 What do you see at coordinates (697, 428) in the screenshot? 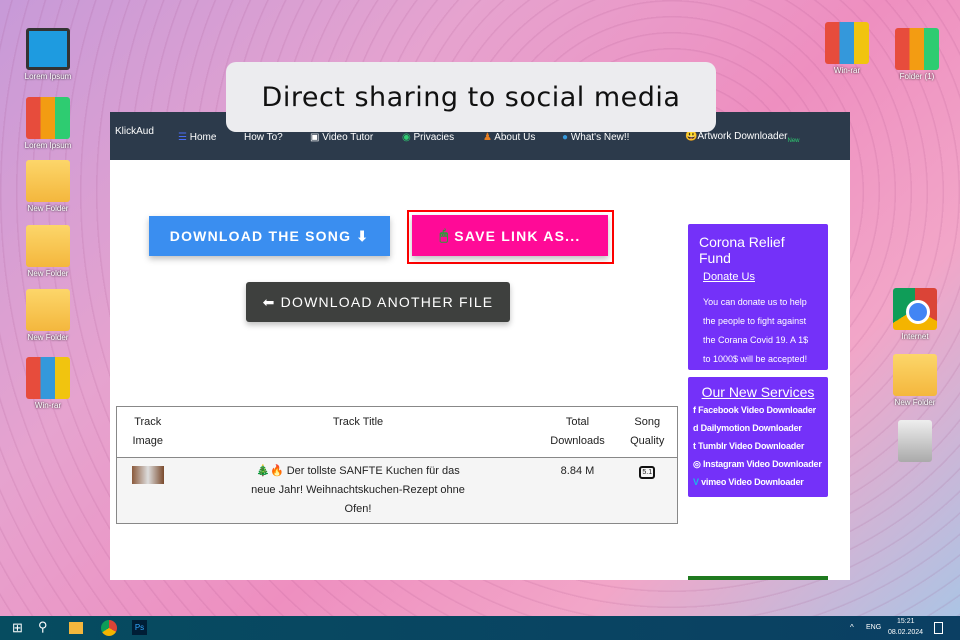
I see `dailymotion-icon: d` at bounding box center [697, 428].